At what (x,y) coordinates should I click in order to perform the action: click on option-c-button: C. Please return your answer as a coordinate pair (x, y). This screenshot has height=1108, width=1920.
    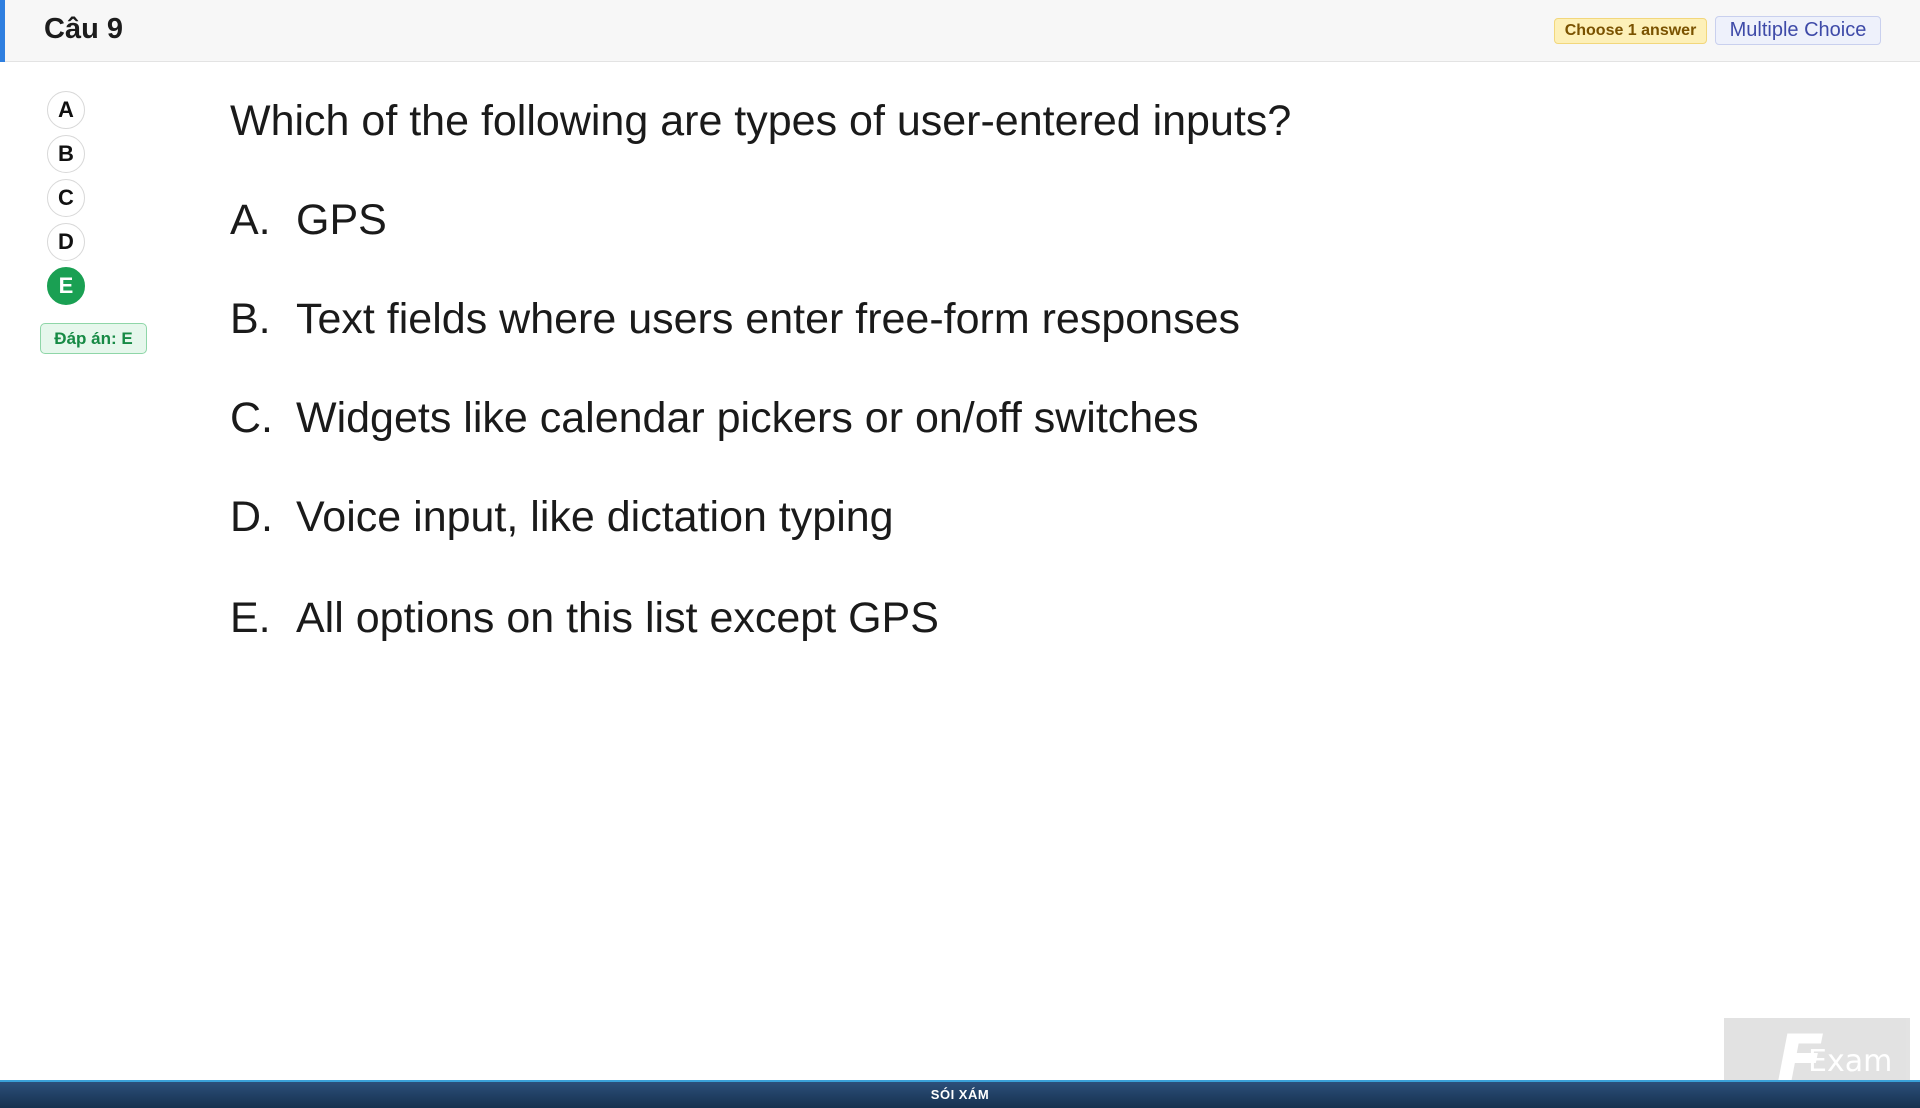
    Looking at the image, I should click on (66, 198).